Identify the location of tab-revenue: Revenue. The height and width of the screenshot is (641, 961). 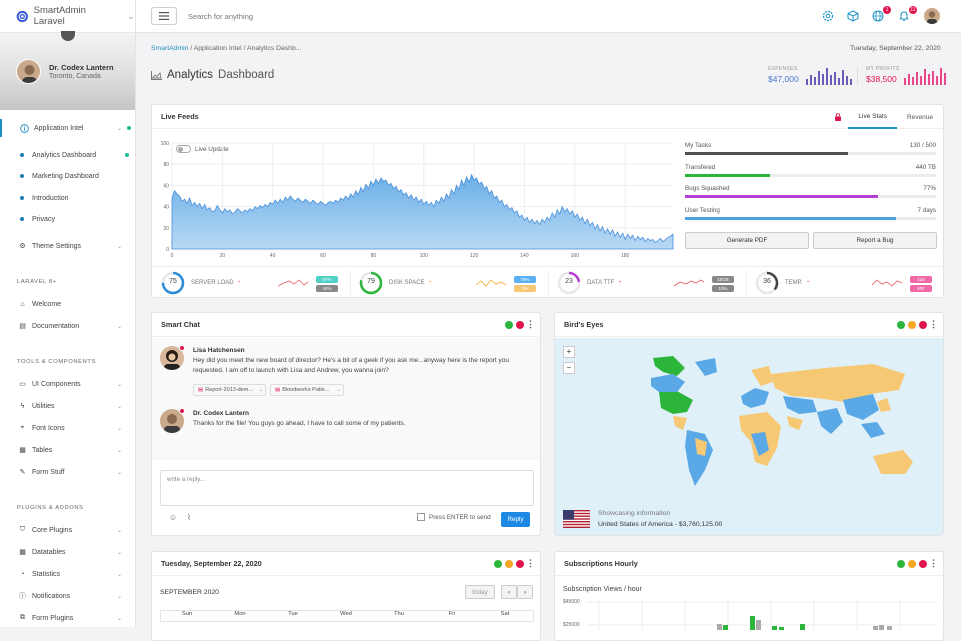
(920, 117).